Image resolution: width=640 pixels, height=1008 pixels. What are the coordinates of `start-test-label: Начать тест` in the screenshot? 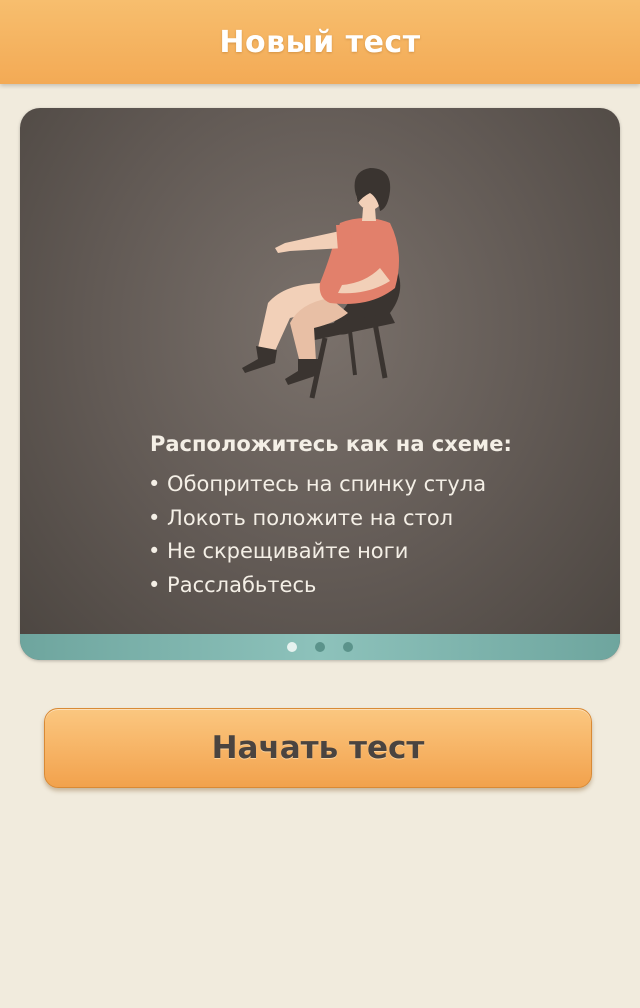 It's located at (318, 748).